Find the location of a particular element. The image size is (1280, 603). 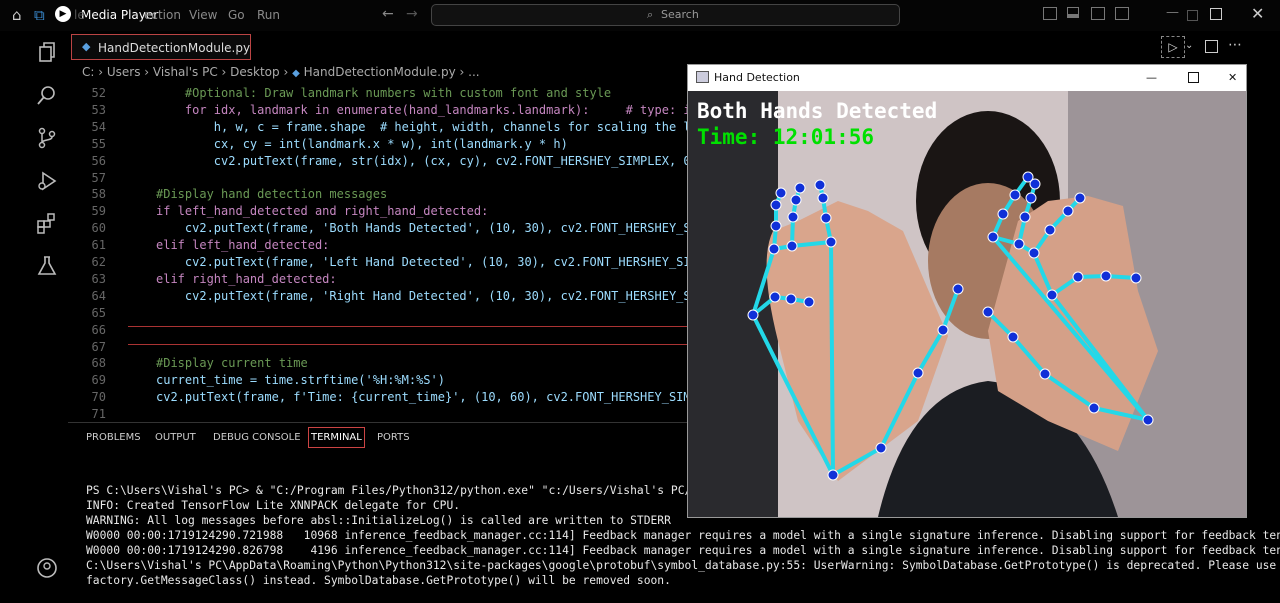

menu-view: View is located at coordinates (203, 15).